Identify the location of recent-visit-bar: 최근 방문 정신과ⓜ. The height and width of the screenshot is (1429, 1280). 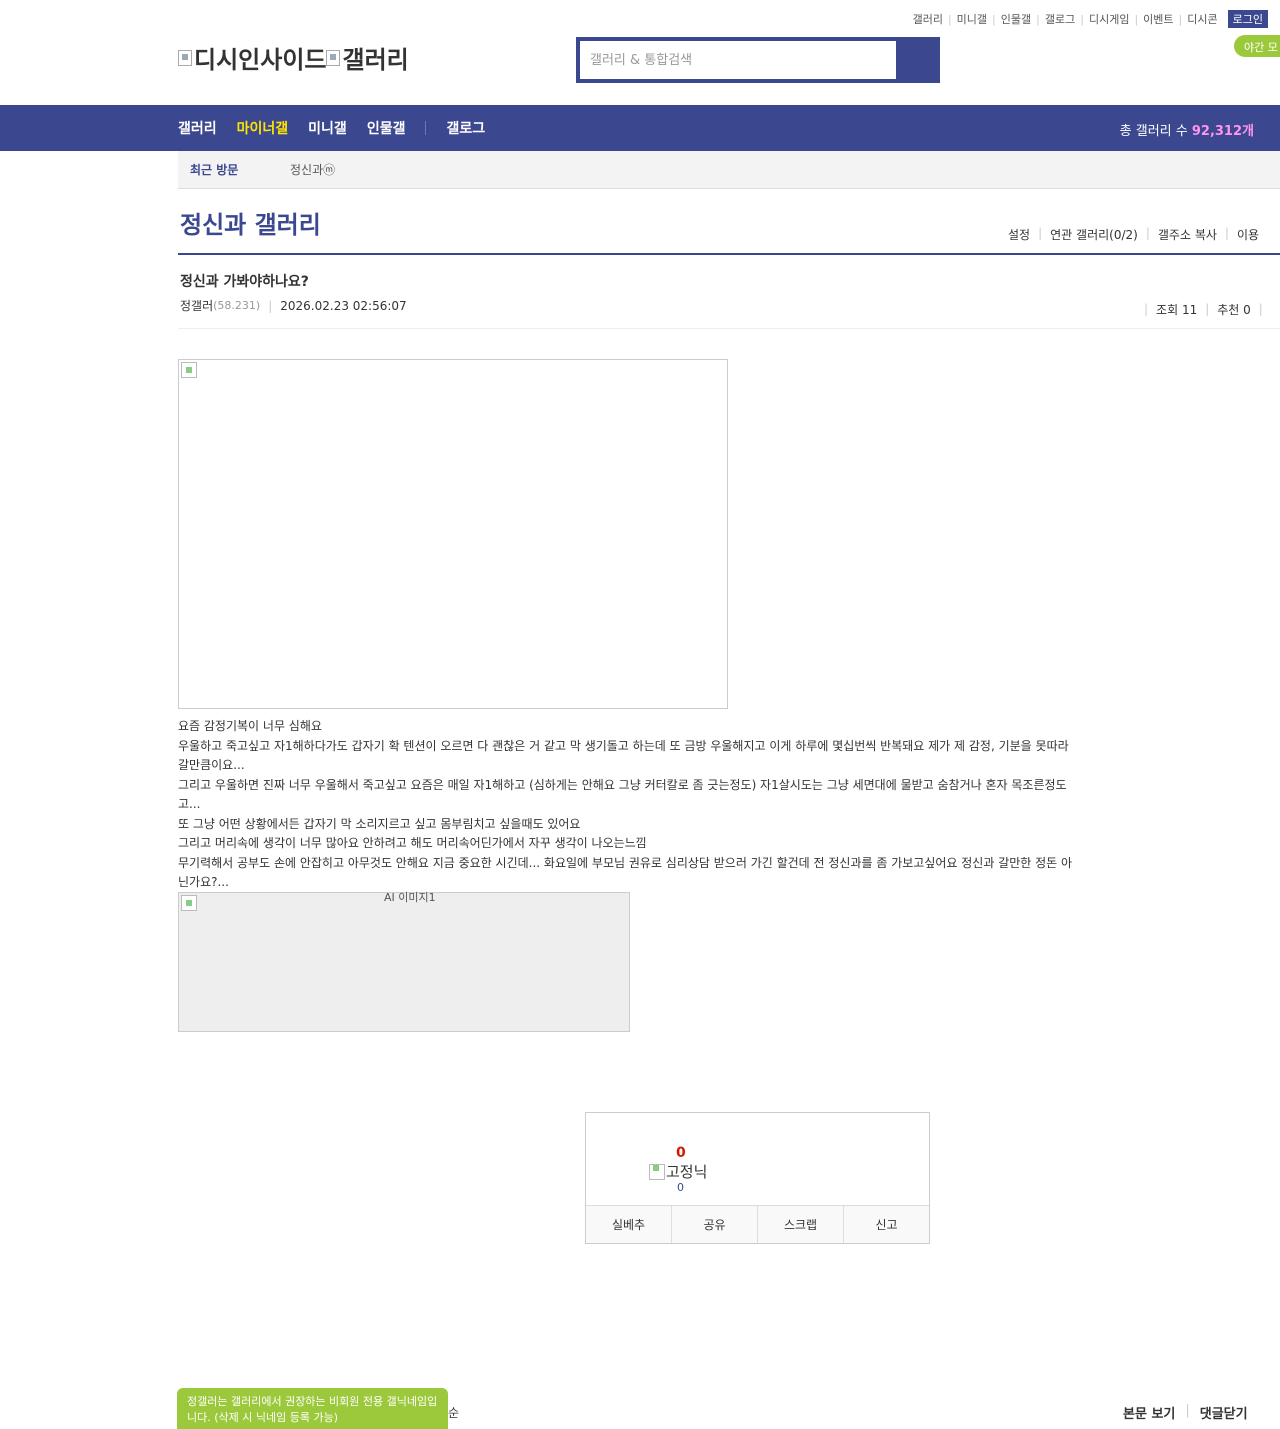
(729, 170).